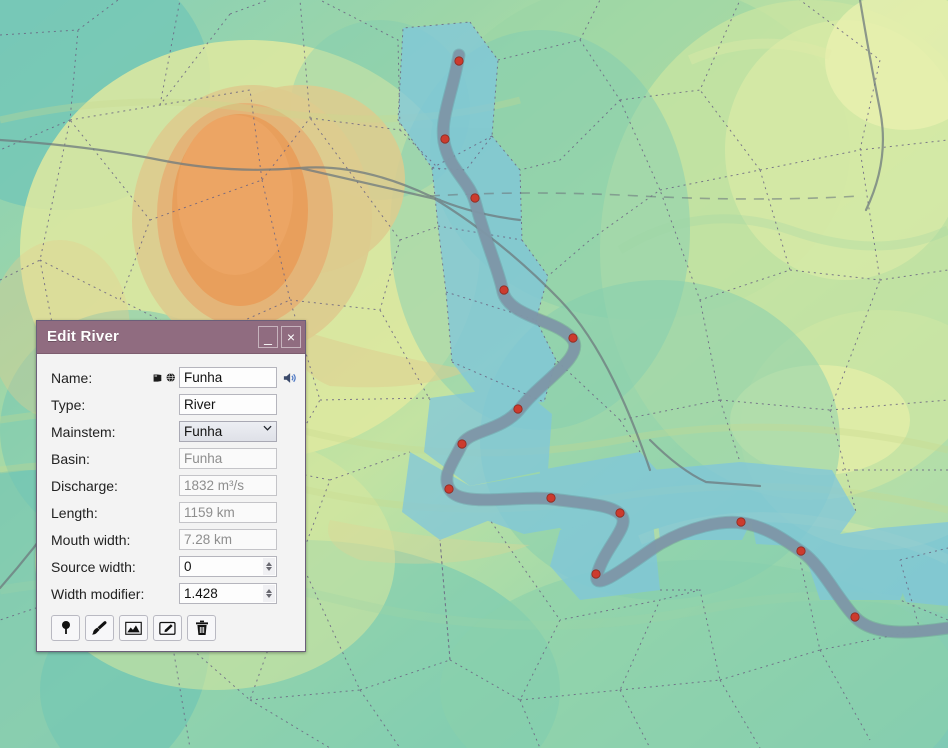 The height and width of the screenshot is (748, 948). What do you see at coordinates (228, 485) in the screenshot?
I see `discharge-input` at bounding box center [228, 485].